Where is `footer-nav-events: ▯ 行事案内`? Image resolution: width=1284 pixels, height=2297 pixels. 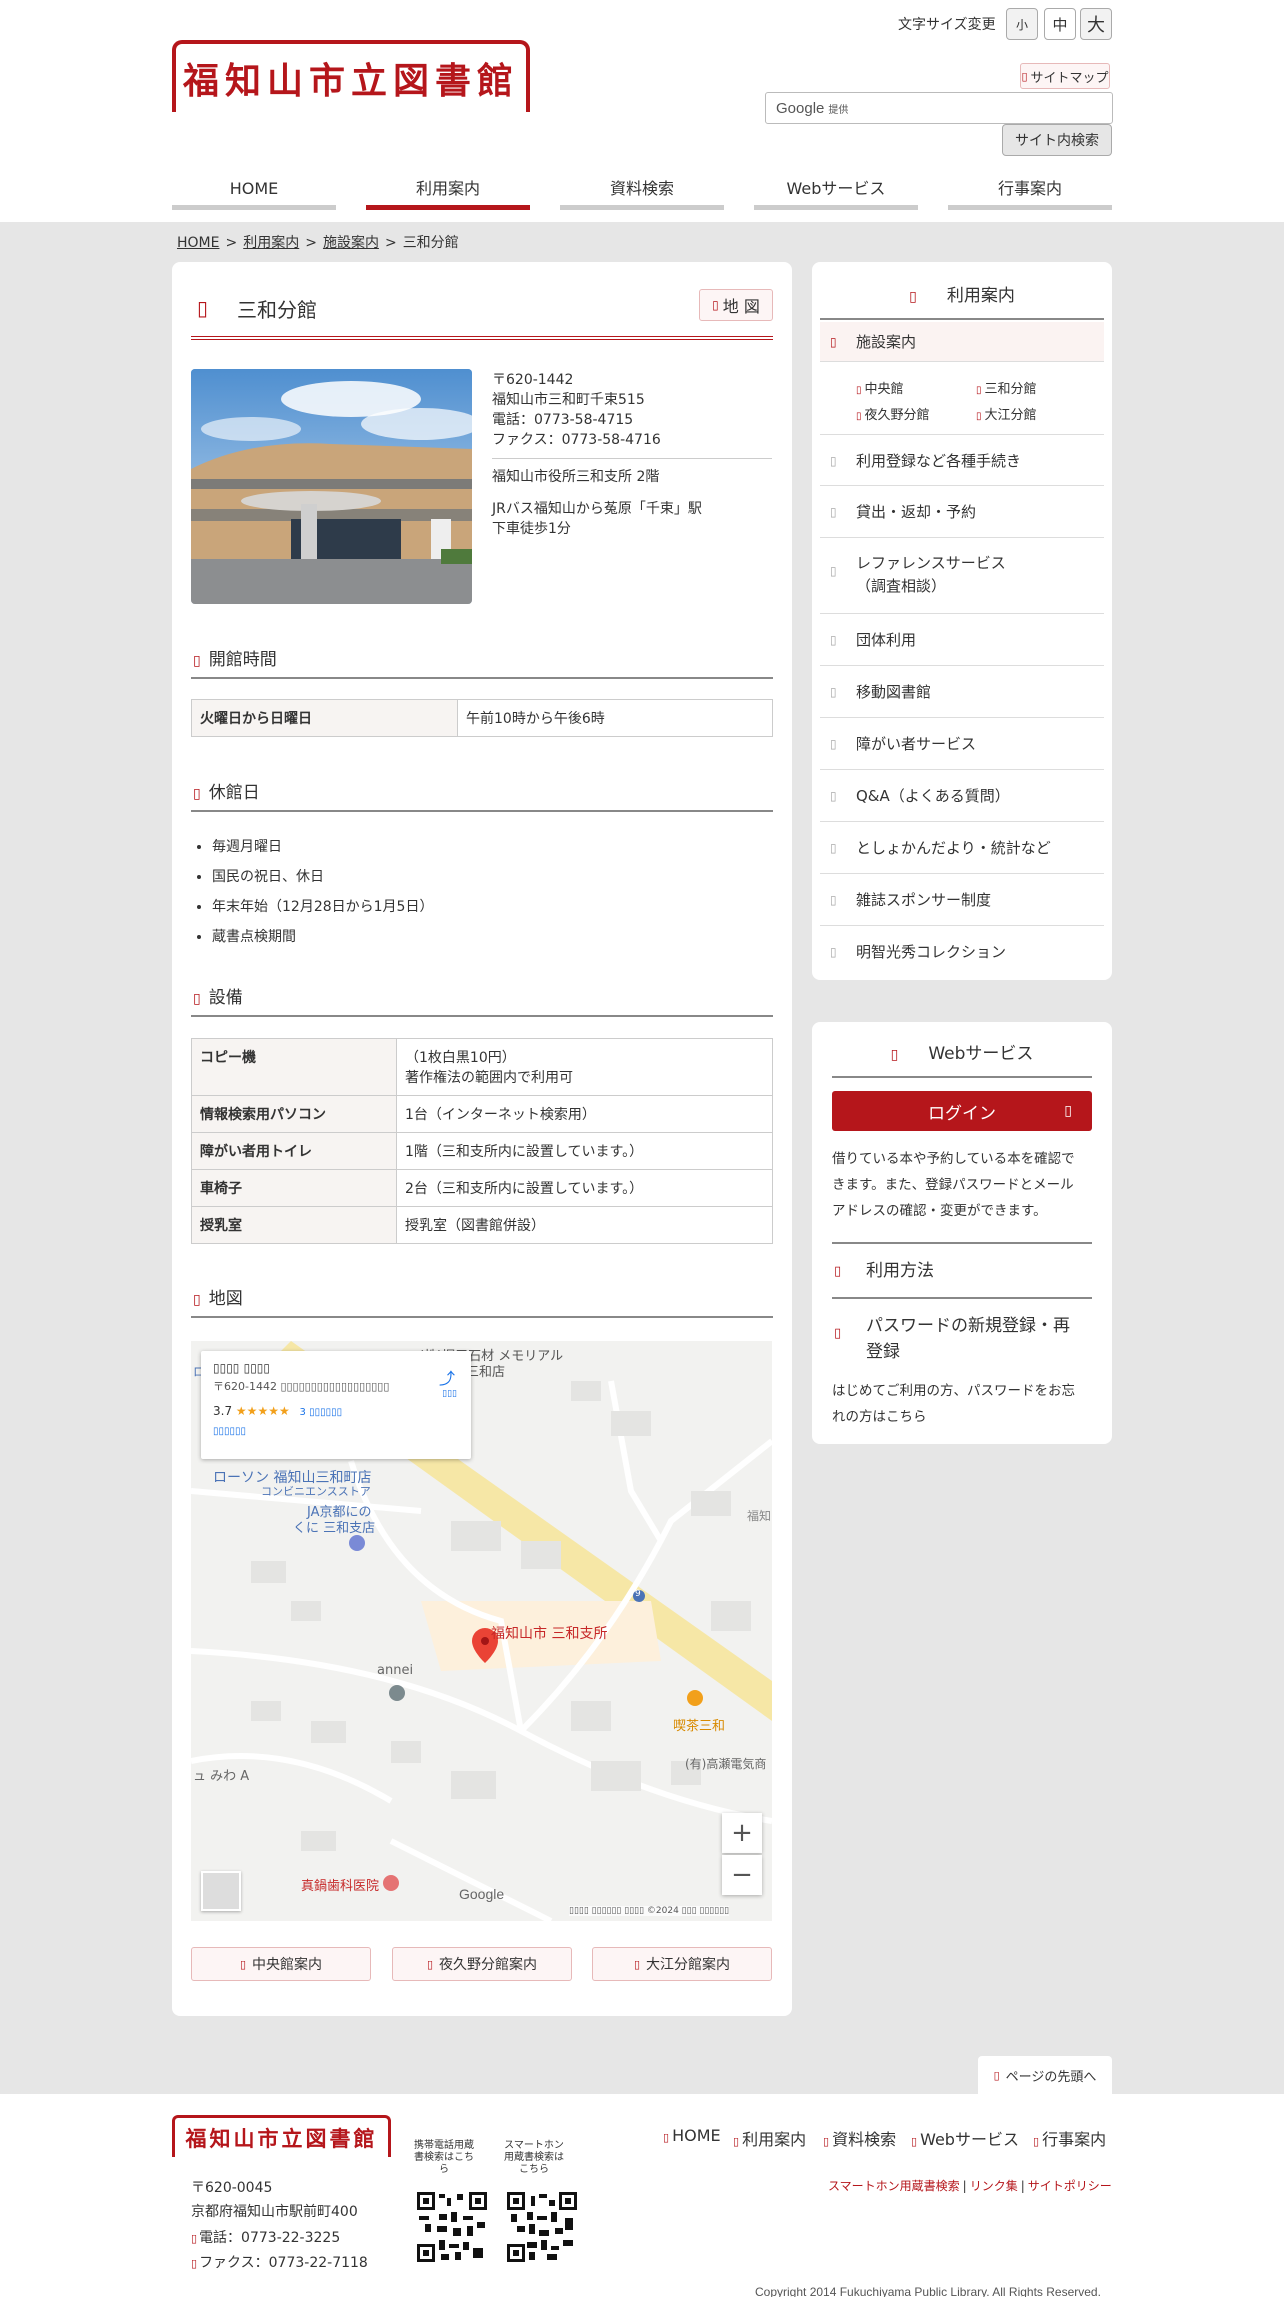 footer-nav-events: ▯ 行事案内 is located at coordinates (1069, 2138).